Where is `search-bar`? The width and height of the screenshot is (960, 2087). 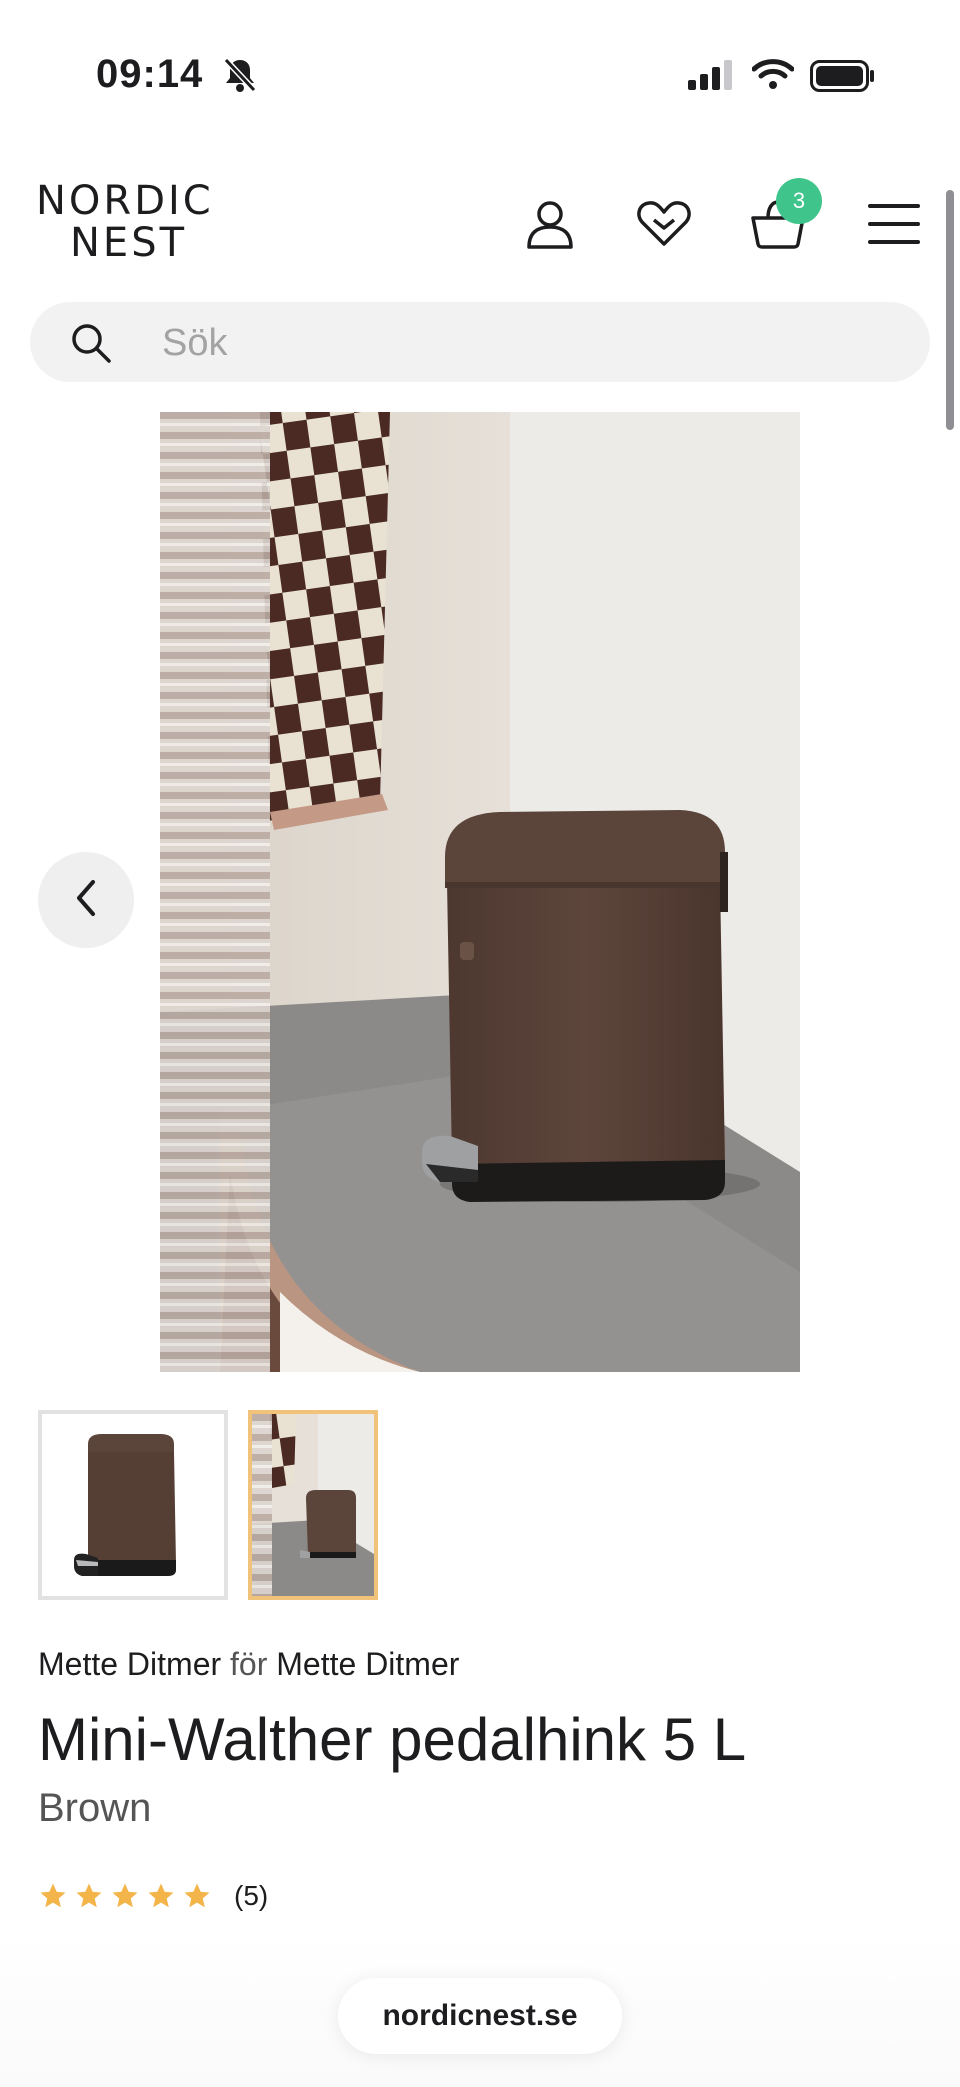 search-bar is located at coordinates (480, 342).